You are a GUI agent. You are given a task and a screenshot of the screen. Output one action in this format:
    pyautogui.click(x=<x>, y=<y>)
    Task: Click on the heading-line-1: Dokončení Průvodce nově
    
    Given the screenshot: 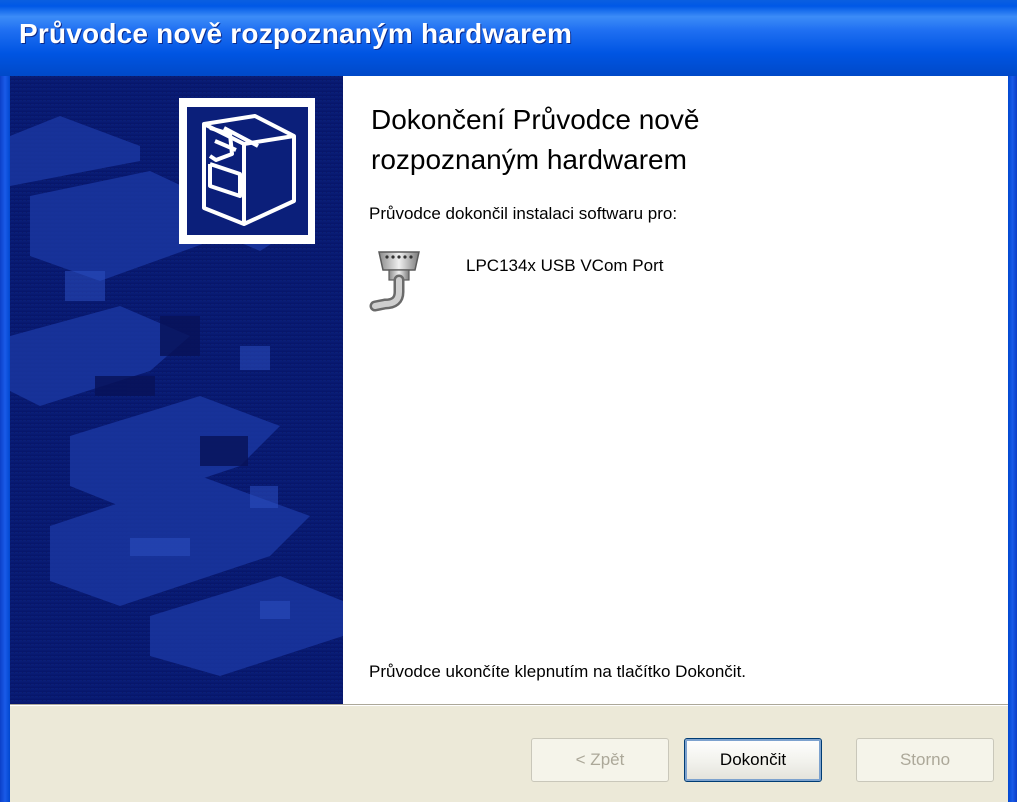 What is the action you would take?
    pyautogui.click(x=535, y=119)
    